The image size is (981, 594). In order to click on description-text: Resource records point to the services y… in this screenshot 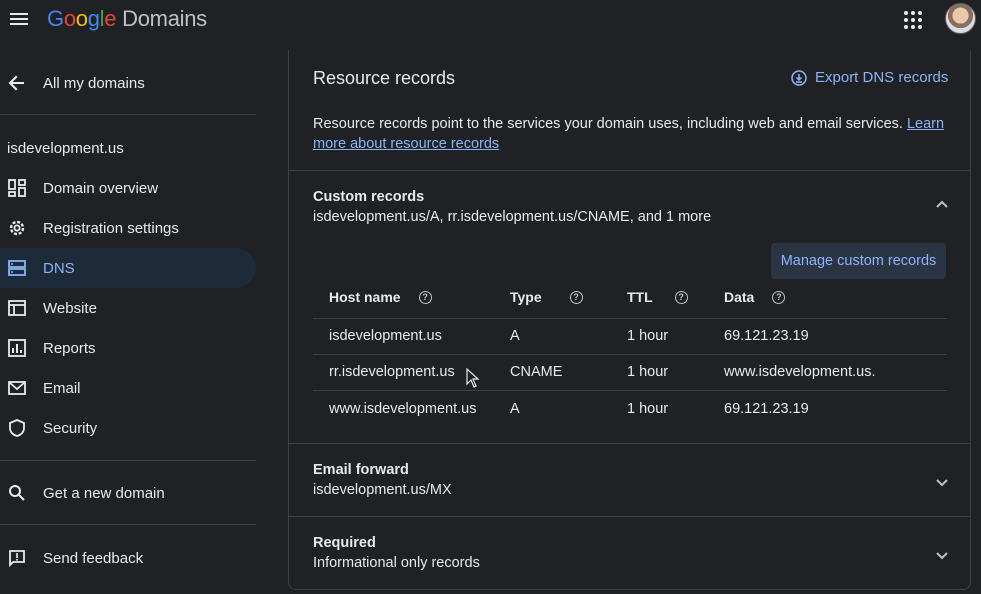, I will do `click(629, 134)`.